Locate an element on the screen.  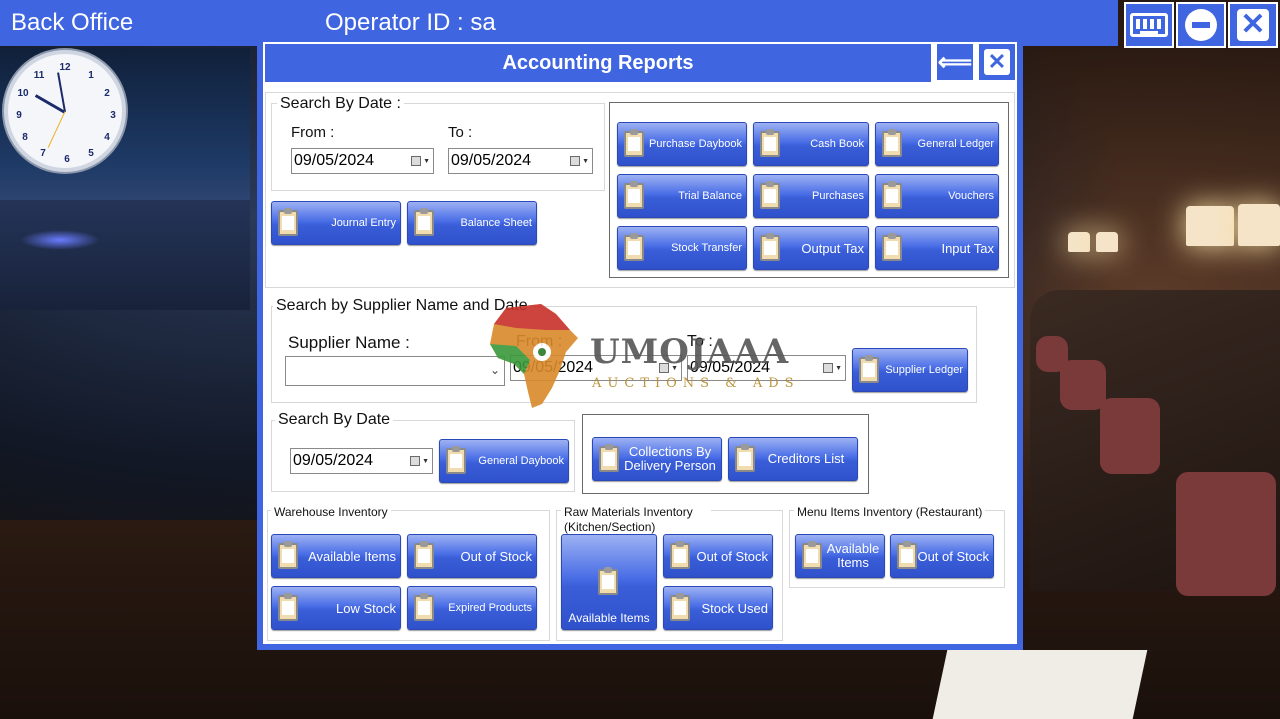
single-date-value: 09/05/2024 is located at coordinates (333, 460).